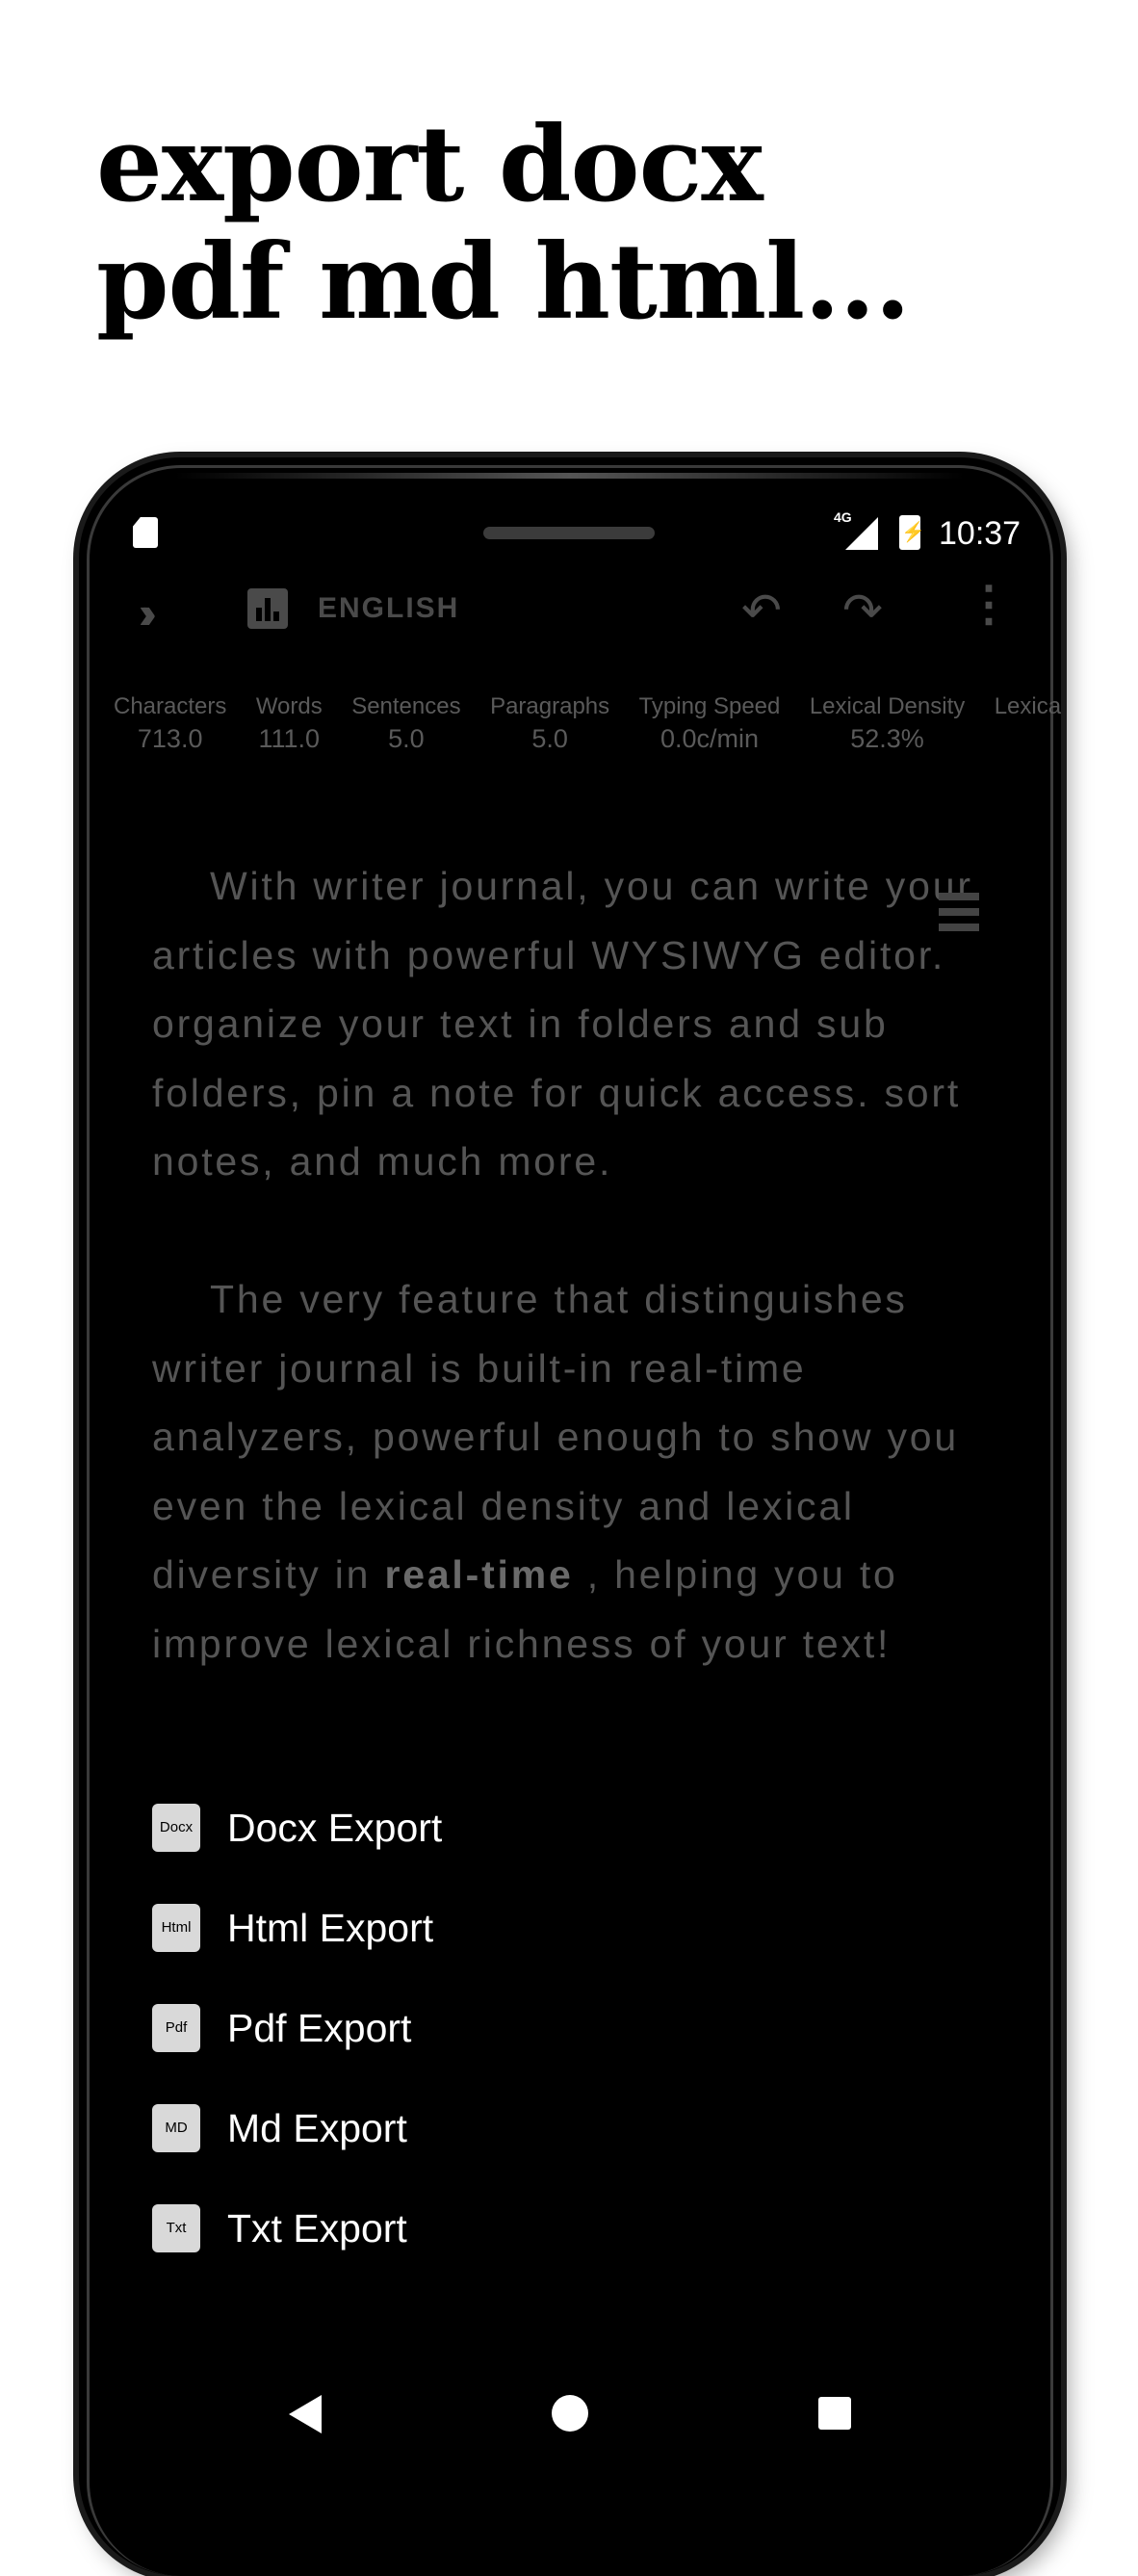 This screenshot has width=1138, height=2576. What do you see at coordinates (479, 1574) in the screenshot?
I see `bold-text: real-time` at bounding box center [479, 1574].